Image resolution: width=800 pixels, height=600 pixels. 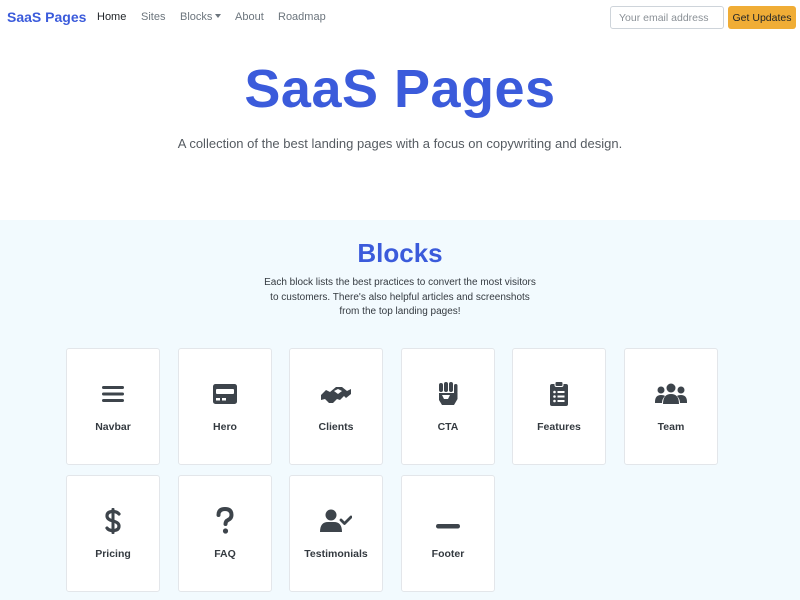 I want to click on block-card-label: Features, so click(x=559, y=427).